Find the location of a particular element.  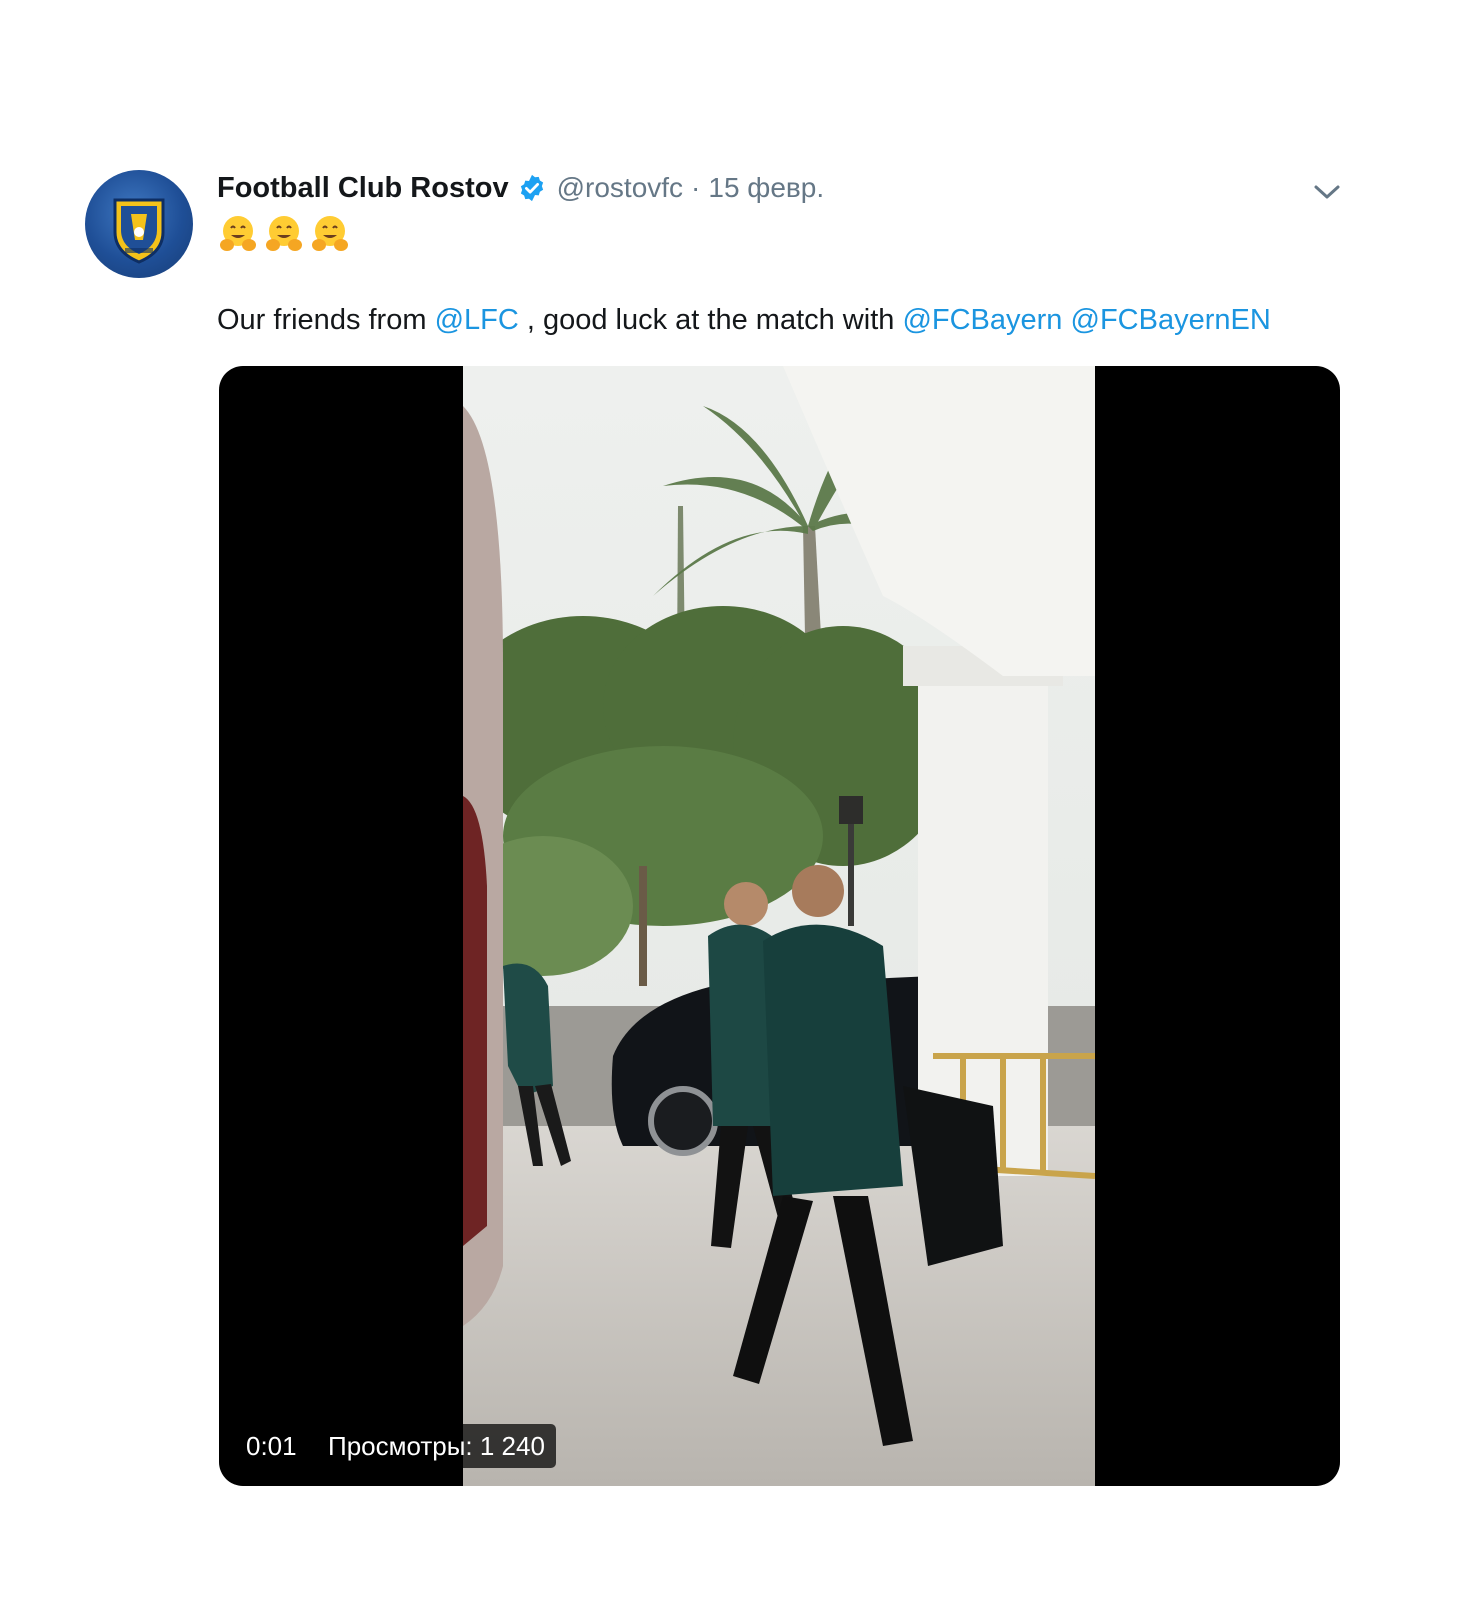

display-name: Football Club Rostov is located at coordinates (363, 188).